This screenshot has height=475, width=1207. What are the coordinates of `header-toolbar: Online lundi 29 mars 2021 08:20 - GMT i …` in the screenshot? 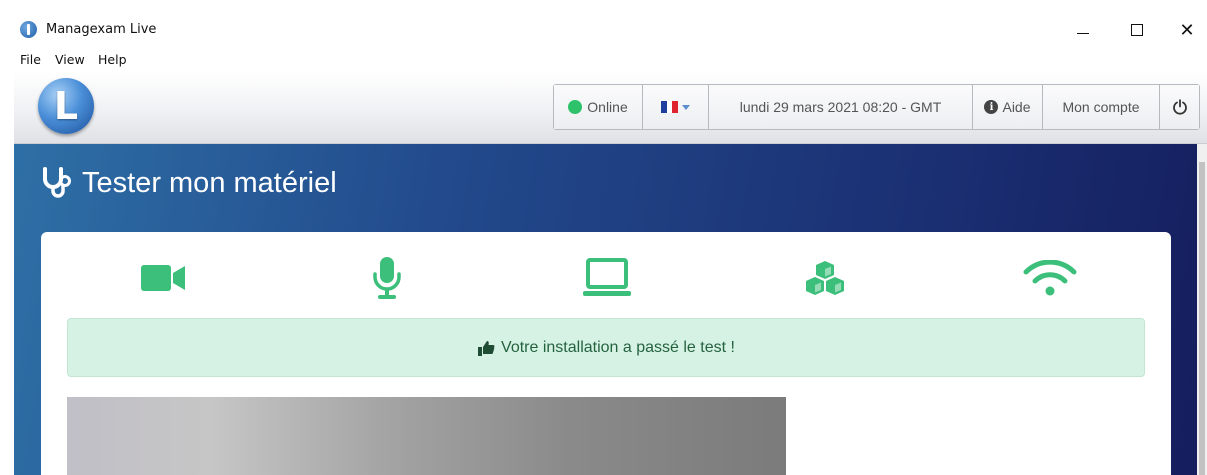 It's located at (876, 107).